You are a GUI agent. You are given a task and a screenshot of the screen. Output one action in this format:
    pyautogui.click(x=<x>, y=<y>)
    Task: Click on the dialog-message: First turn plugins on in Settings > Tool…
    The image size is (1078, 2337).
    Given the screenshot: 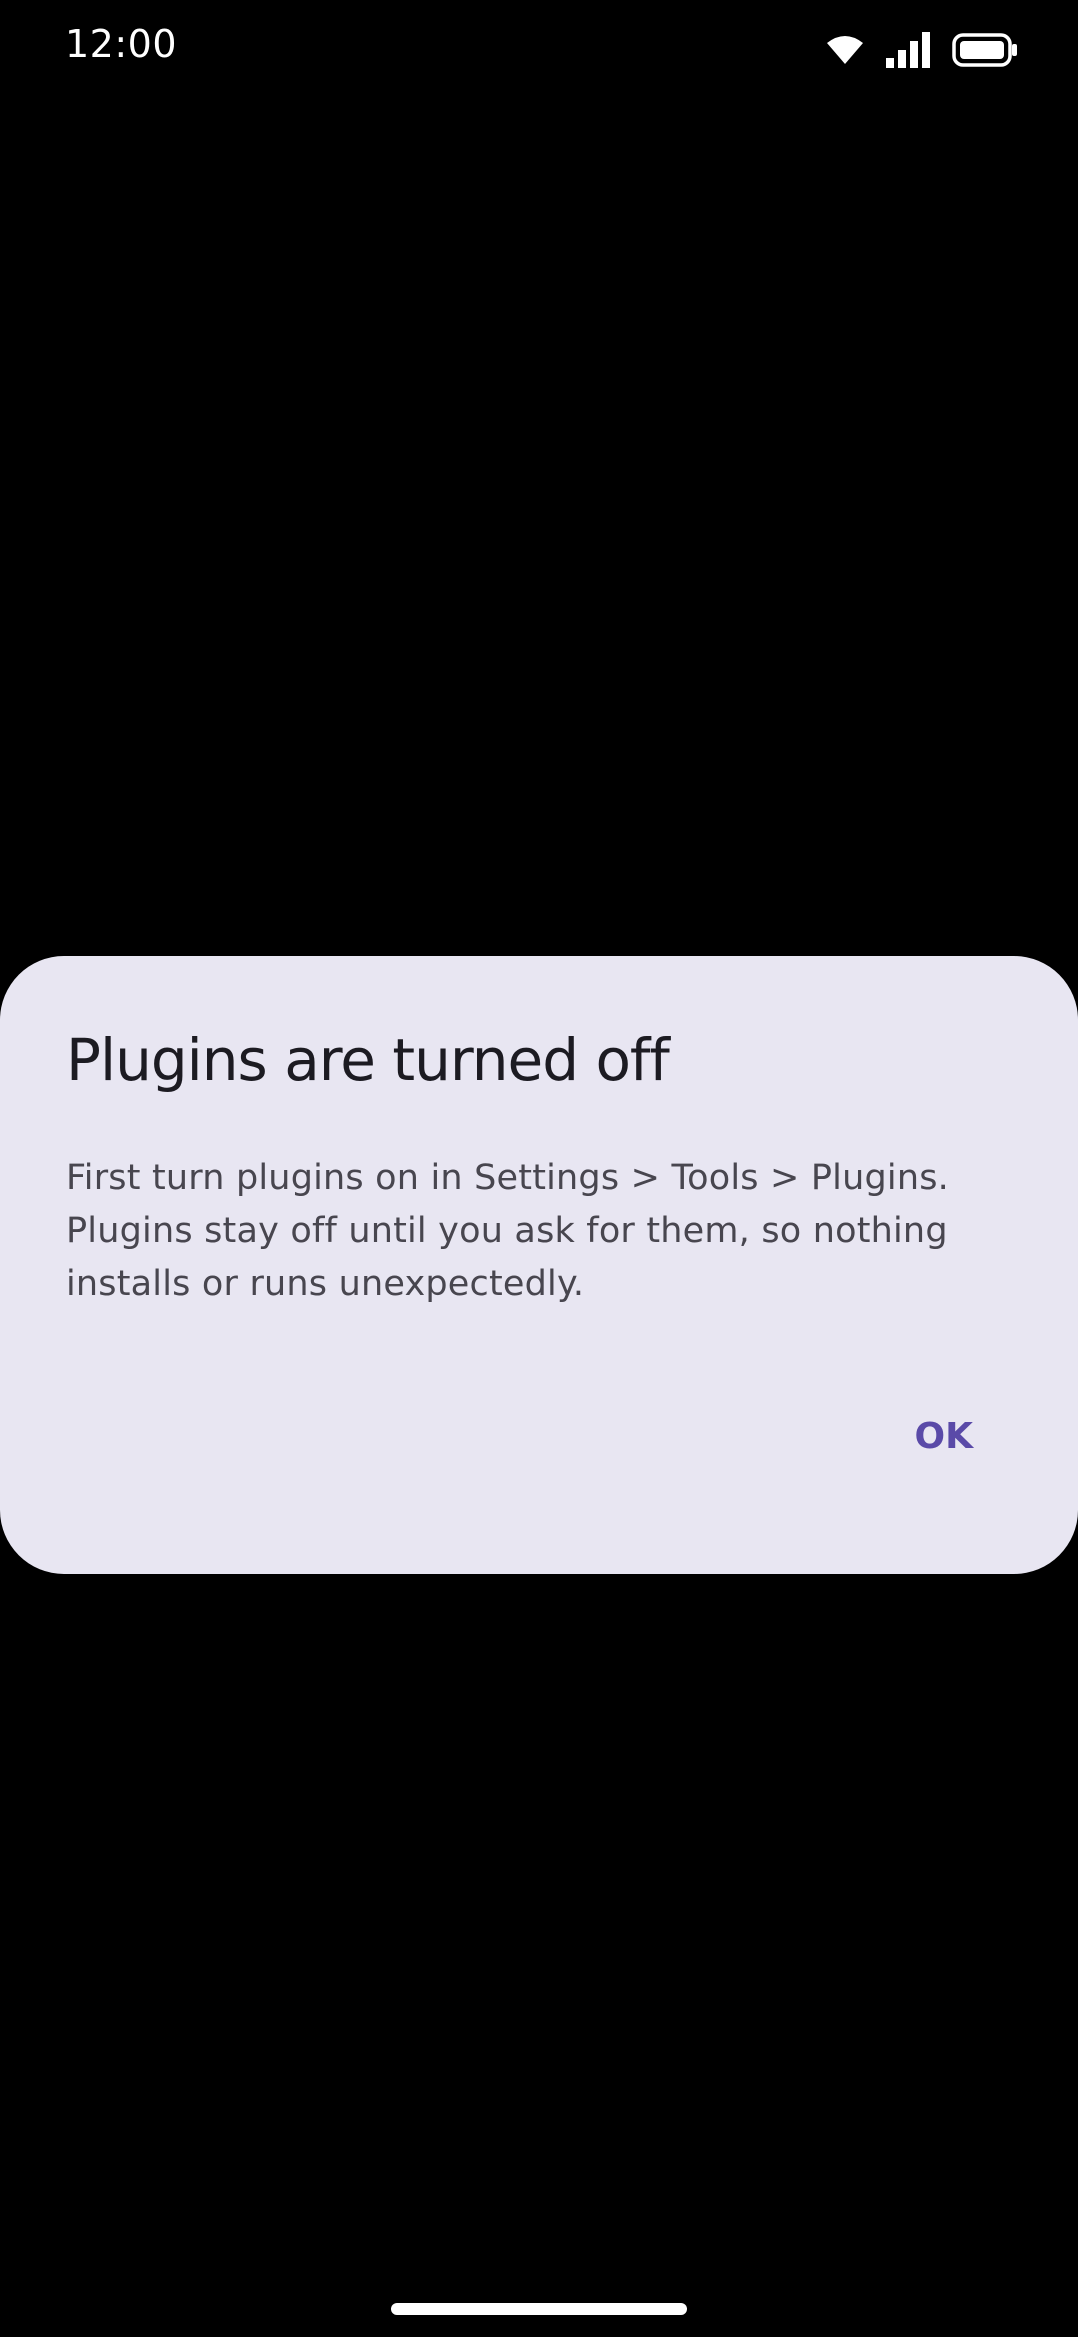 What is the action you would take?
    pyautogui.click(x=516, y=1231)
    